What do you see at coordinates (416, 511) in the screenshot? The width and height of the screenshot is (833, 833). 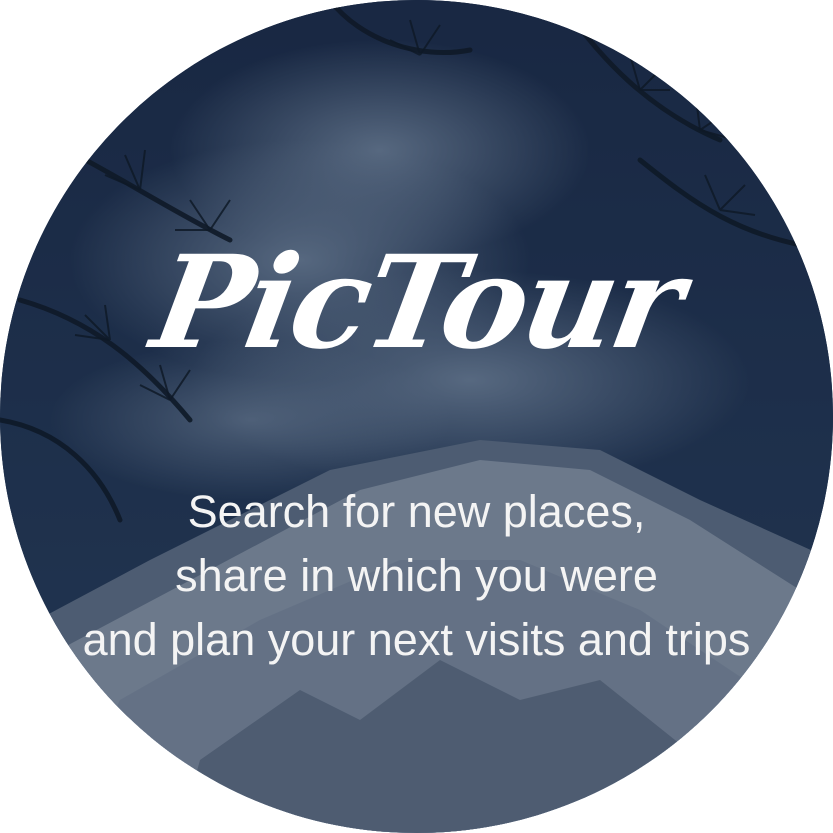 I see `tagline-line-1: Search for new places,` at bounding box center [416, 511].